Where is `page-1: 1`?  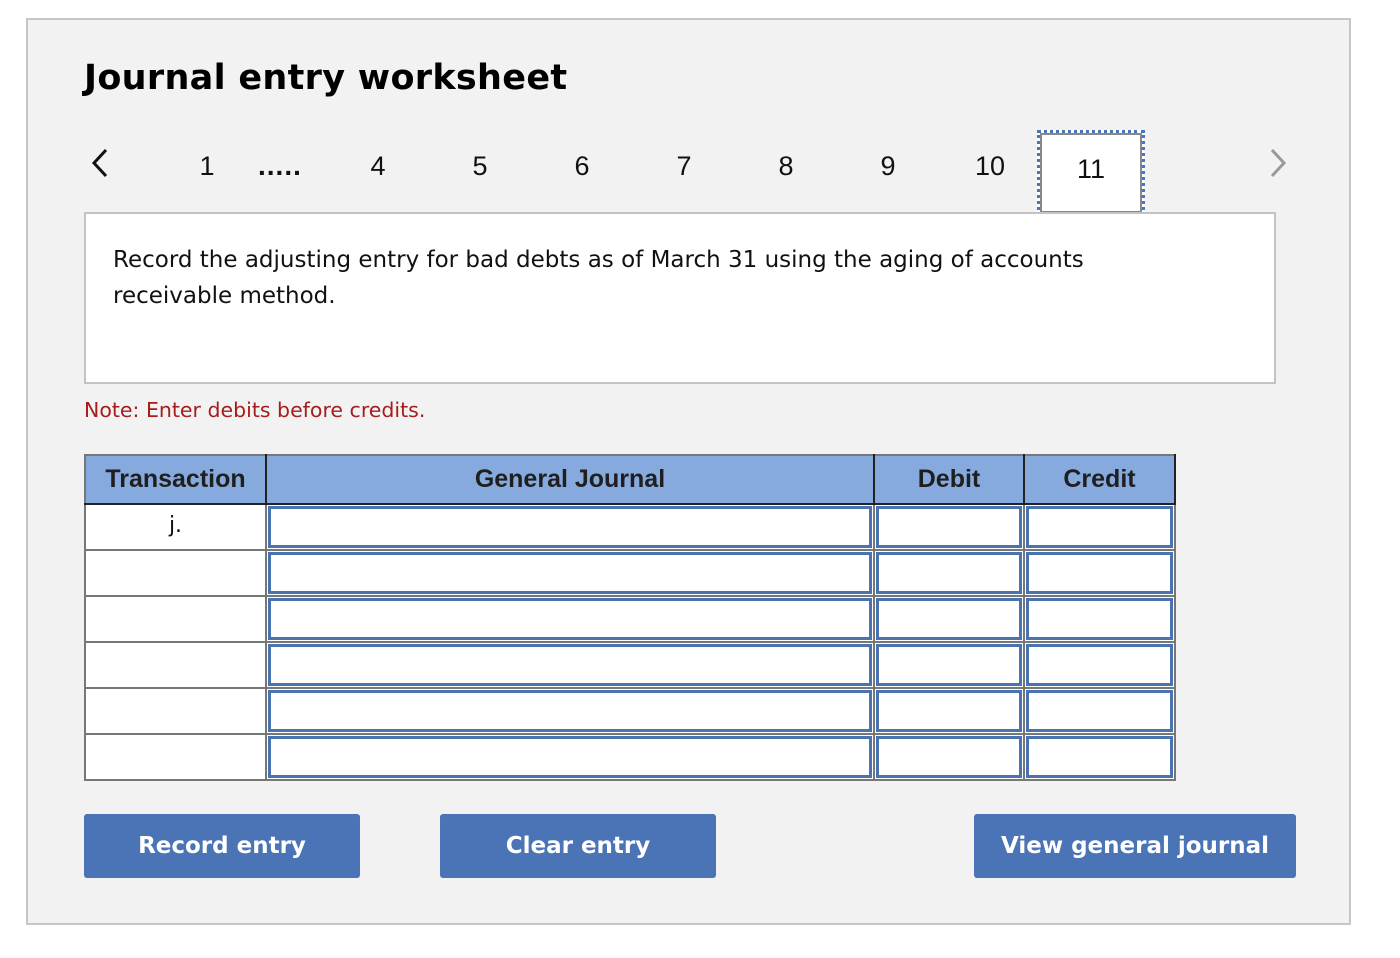 page-1: 1 is located at coordinates (207, 166).